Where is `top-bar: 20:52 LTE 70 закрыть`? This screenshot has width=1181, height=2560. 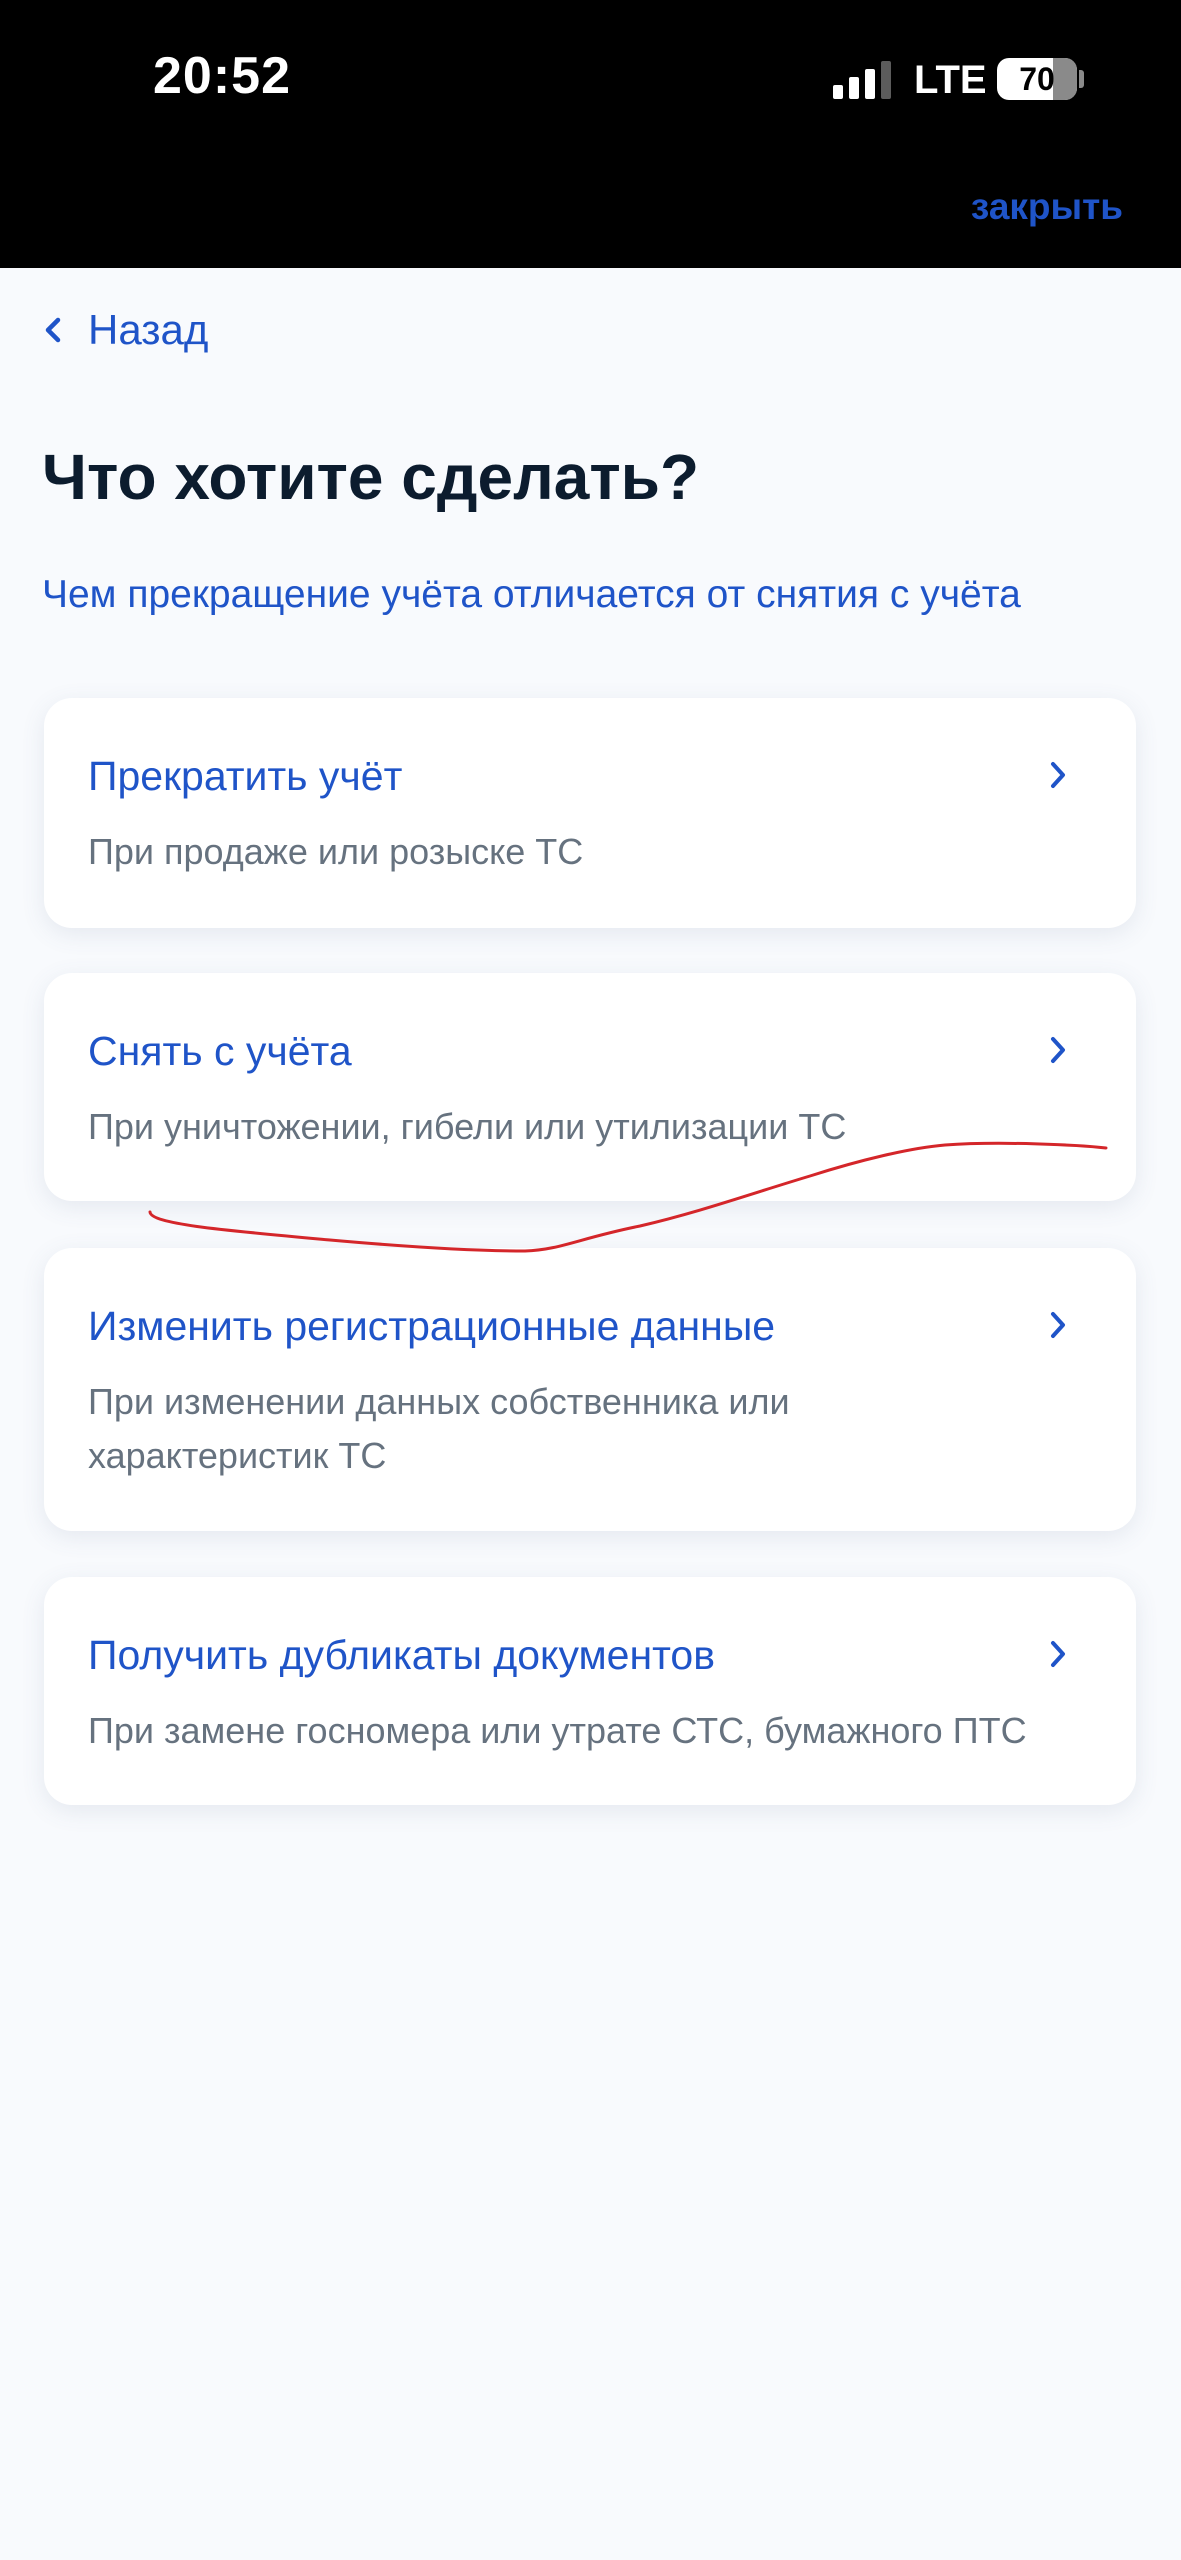
top-bar: 20:52 LTE 70 закрыть is located at coordinates (590, 134).